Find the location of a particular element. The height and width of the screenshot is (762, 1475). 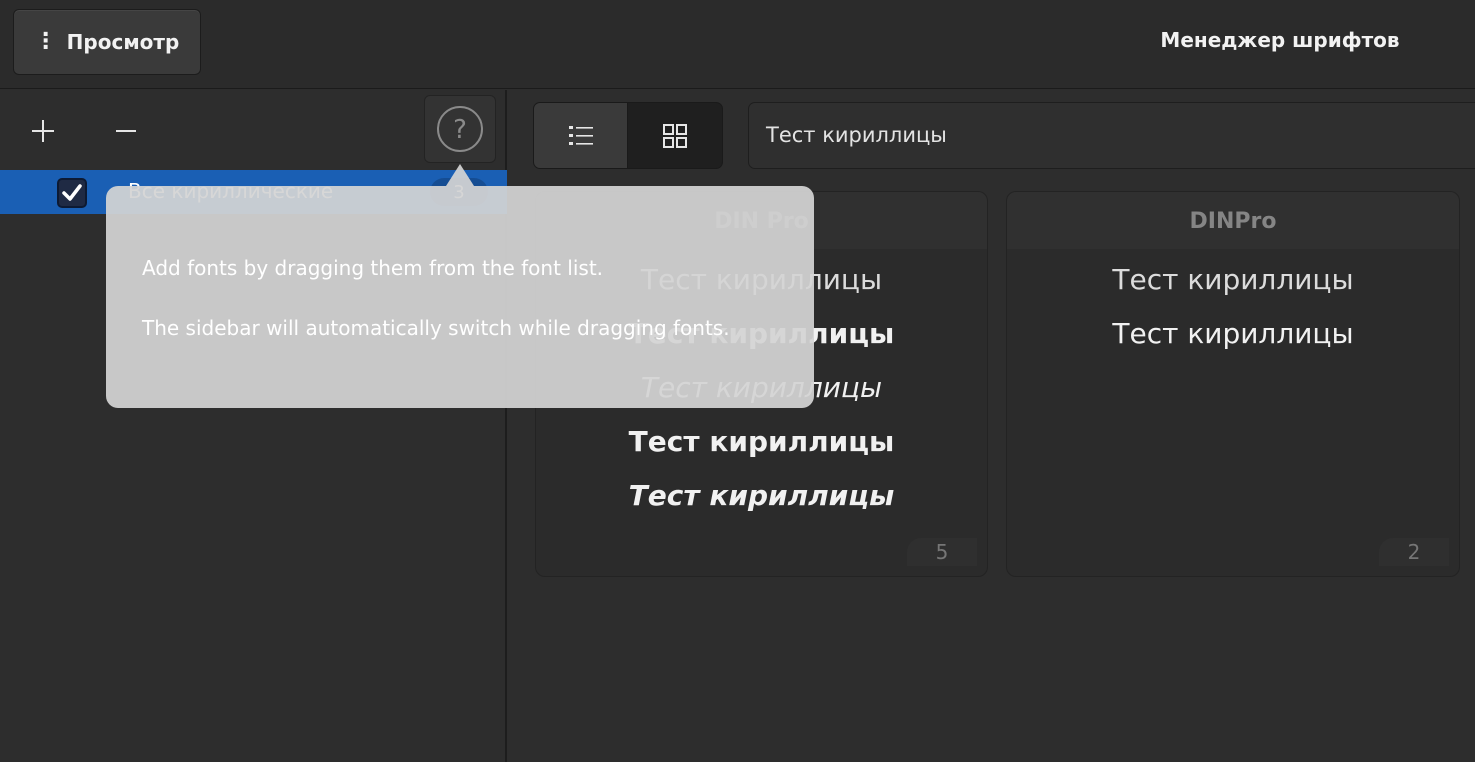

font-family-title: DINPro is located at coordinates (1233, 220).